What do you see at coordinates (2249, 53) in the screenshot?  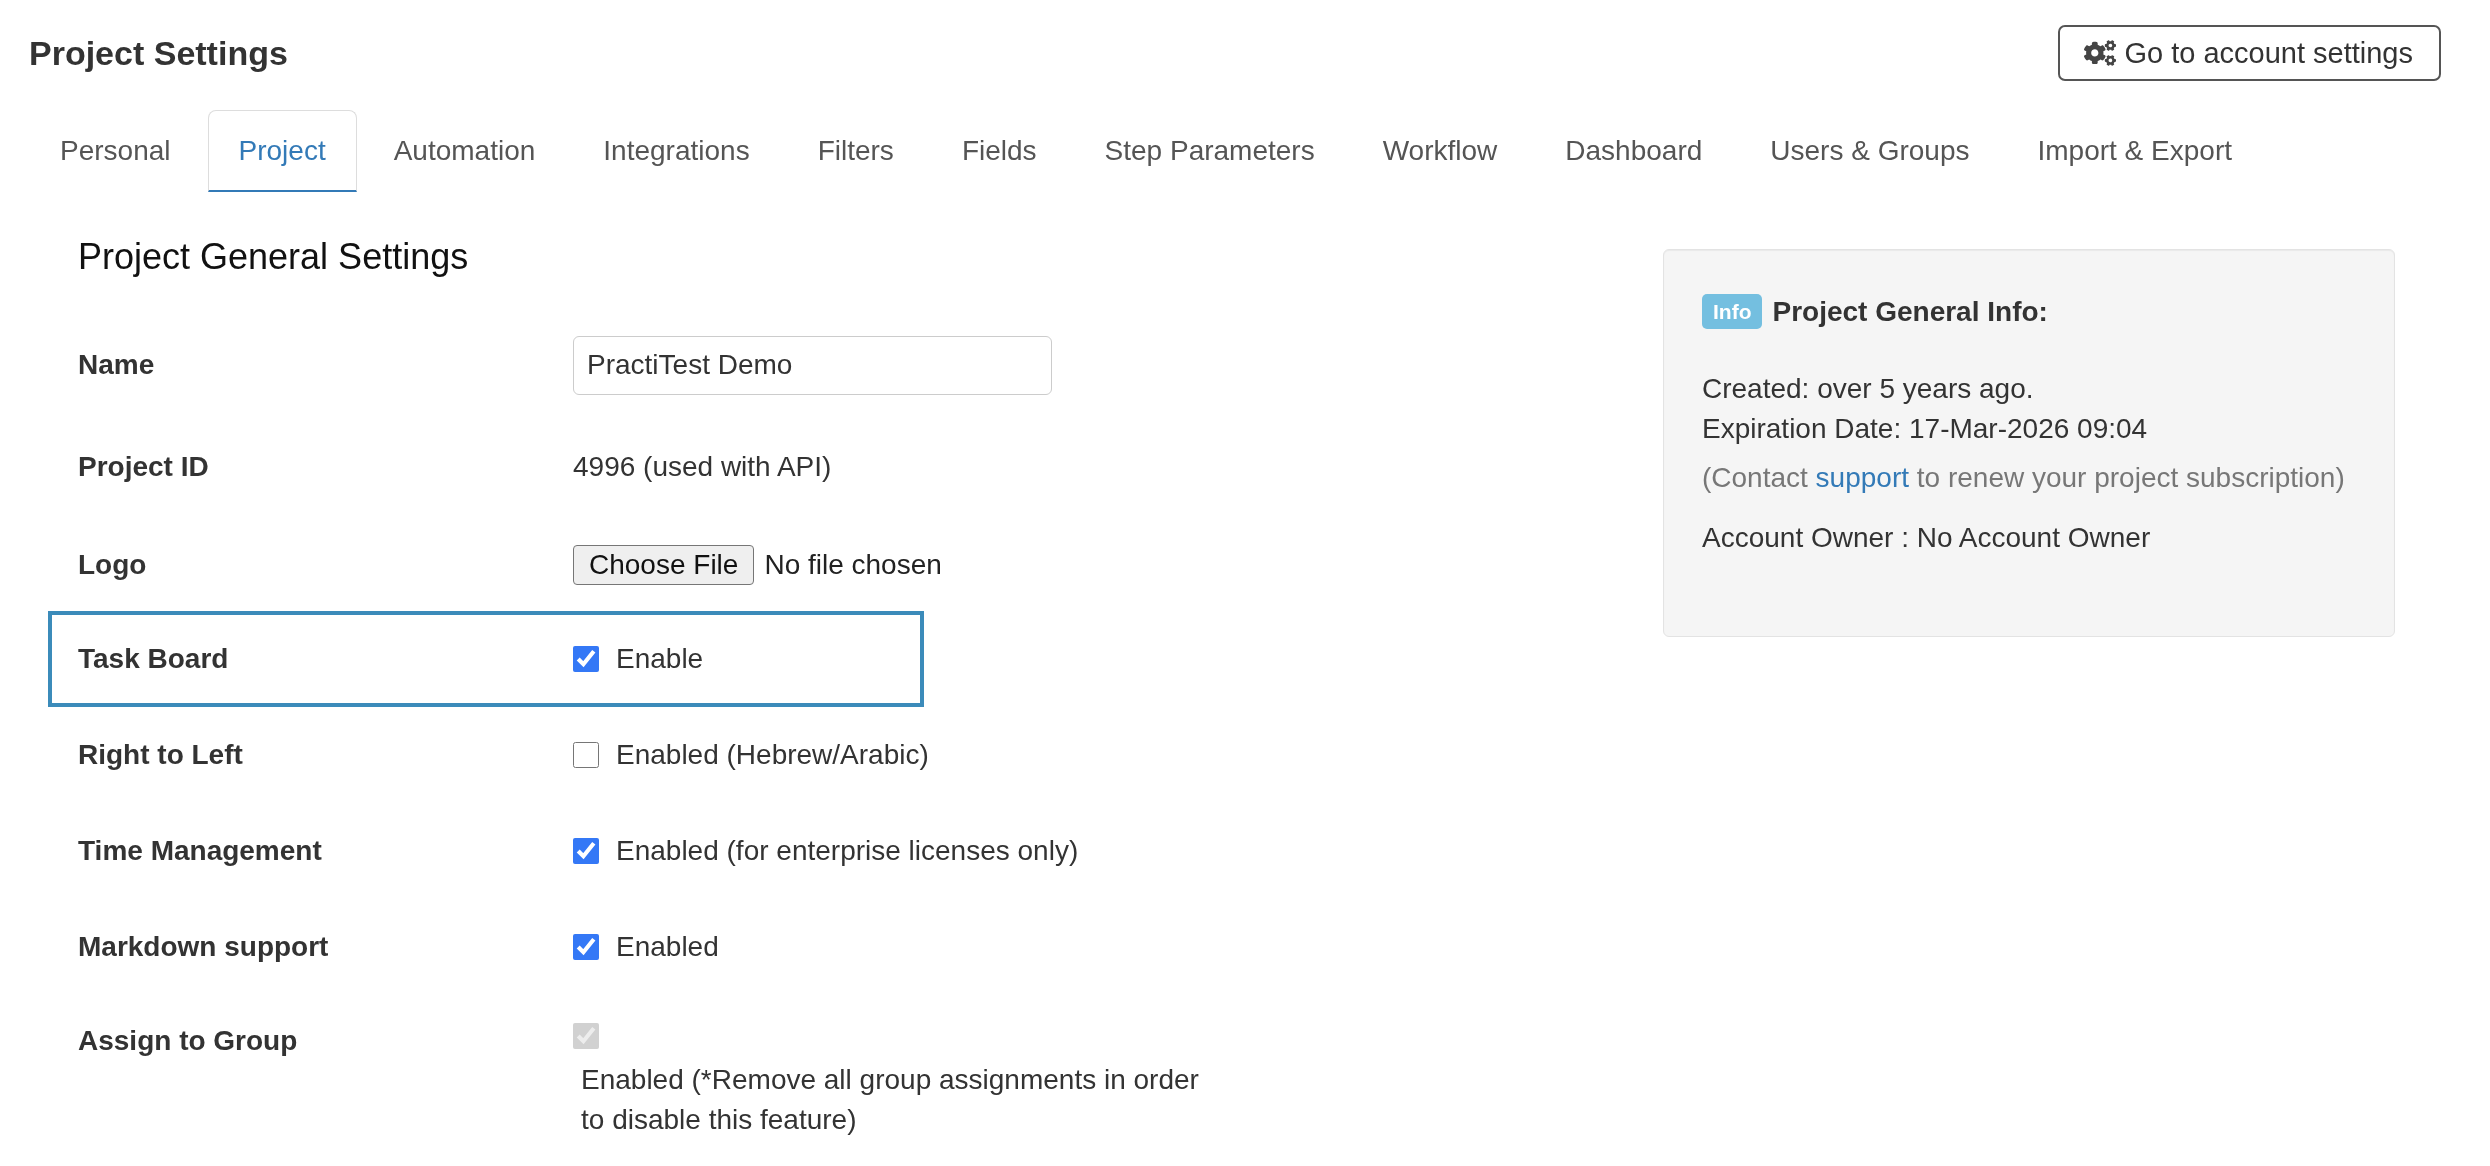 I see `account-settings-button: Go to account settings` at bounding box center [2249, 53].